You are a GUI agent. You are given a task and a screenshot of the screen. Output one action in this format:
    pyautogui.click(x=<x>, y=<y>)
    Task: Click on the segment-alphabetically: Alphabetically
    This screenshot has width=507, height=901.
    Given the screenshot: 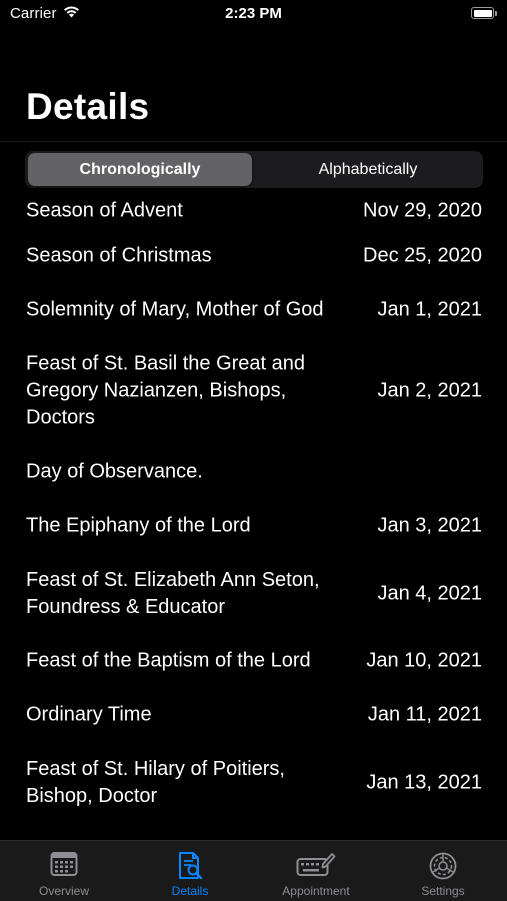 What is the action you would take?
    pyautogui.click(x=368, y=169)
    